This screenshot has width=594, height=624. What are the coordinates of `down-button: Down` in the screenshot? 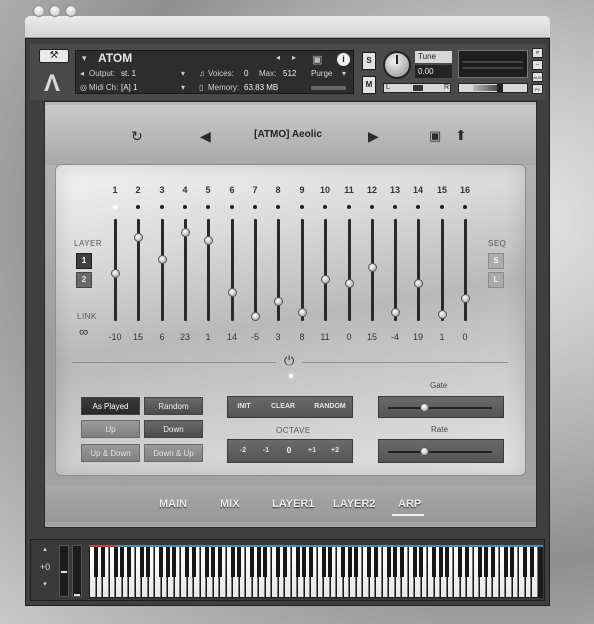 It's located at (173, 429).